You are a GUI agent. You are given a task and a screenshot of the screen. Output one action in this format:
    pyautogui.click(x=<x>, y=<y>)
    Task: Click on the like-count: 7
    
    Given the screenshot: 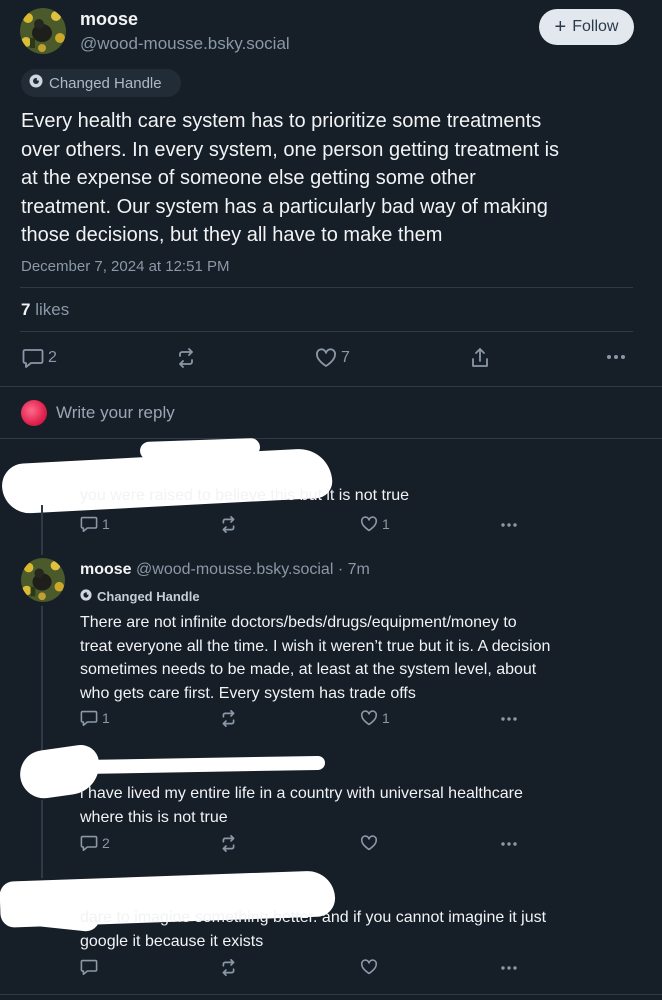 What is the action you would take?
    pyautogui.click(x=345, y=357)
    